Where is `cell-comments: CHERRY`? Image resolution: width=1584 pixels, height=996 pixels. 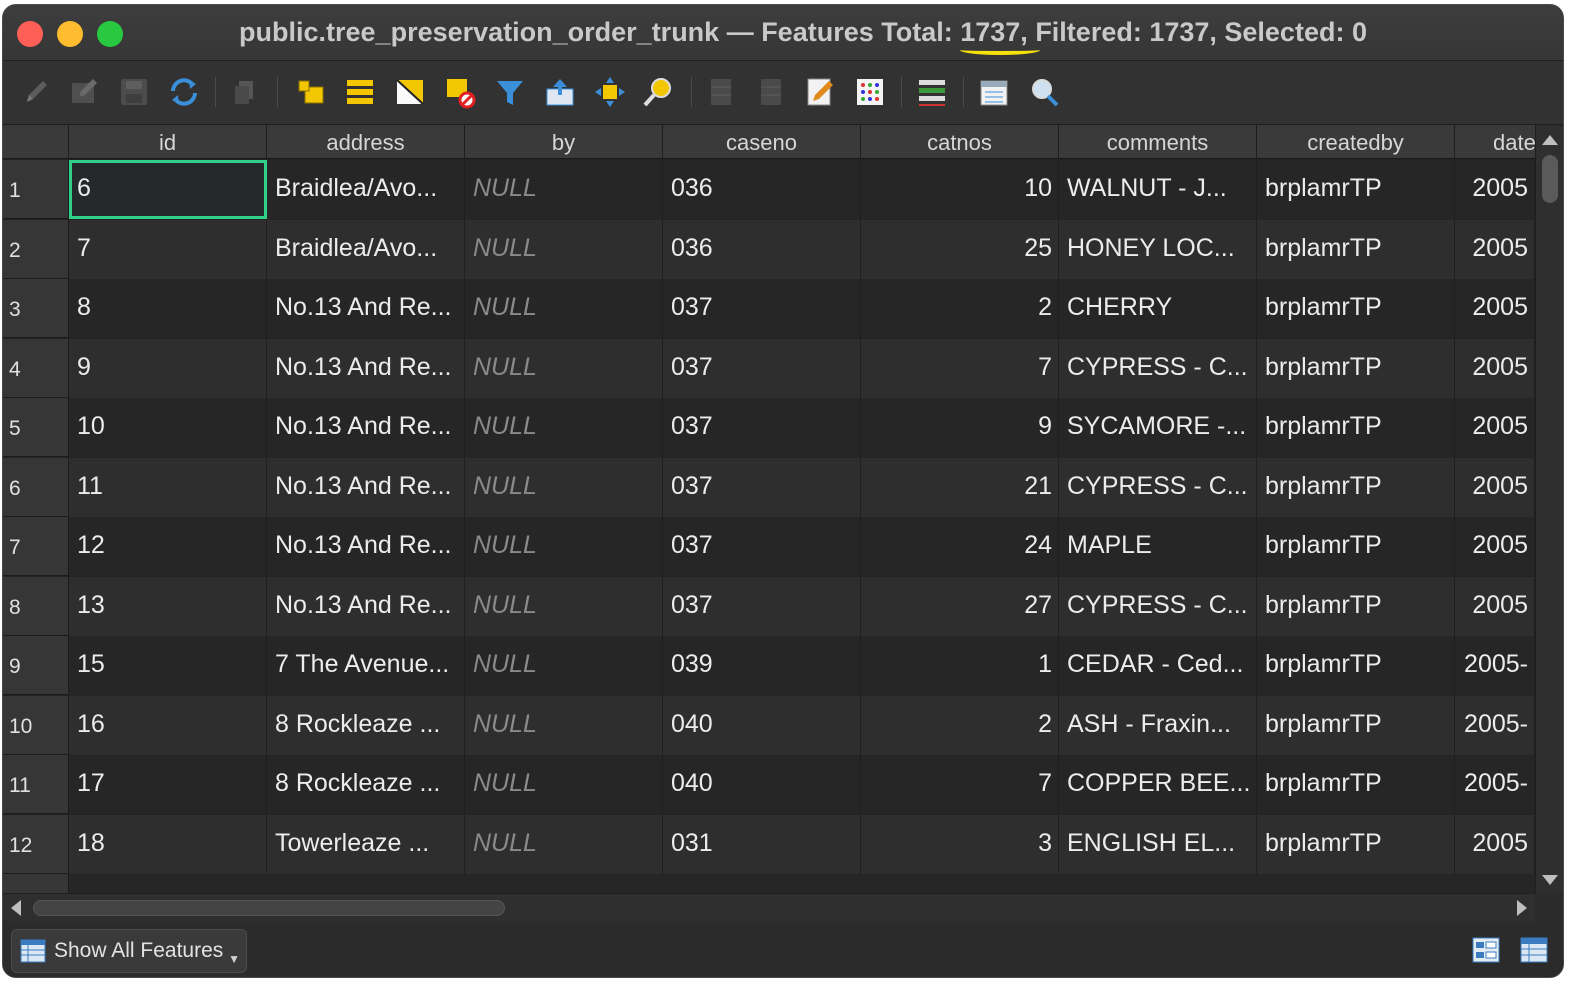 cell-comments: CHERRY is located at coordinates (1158, 308).